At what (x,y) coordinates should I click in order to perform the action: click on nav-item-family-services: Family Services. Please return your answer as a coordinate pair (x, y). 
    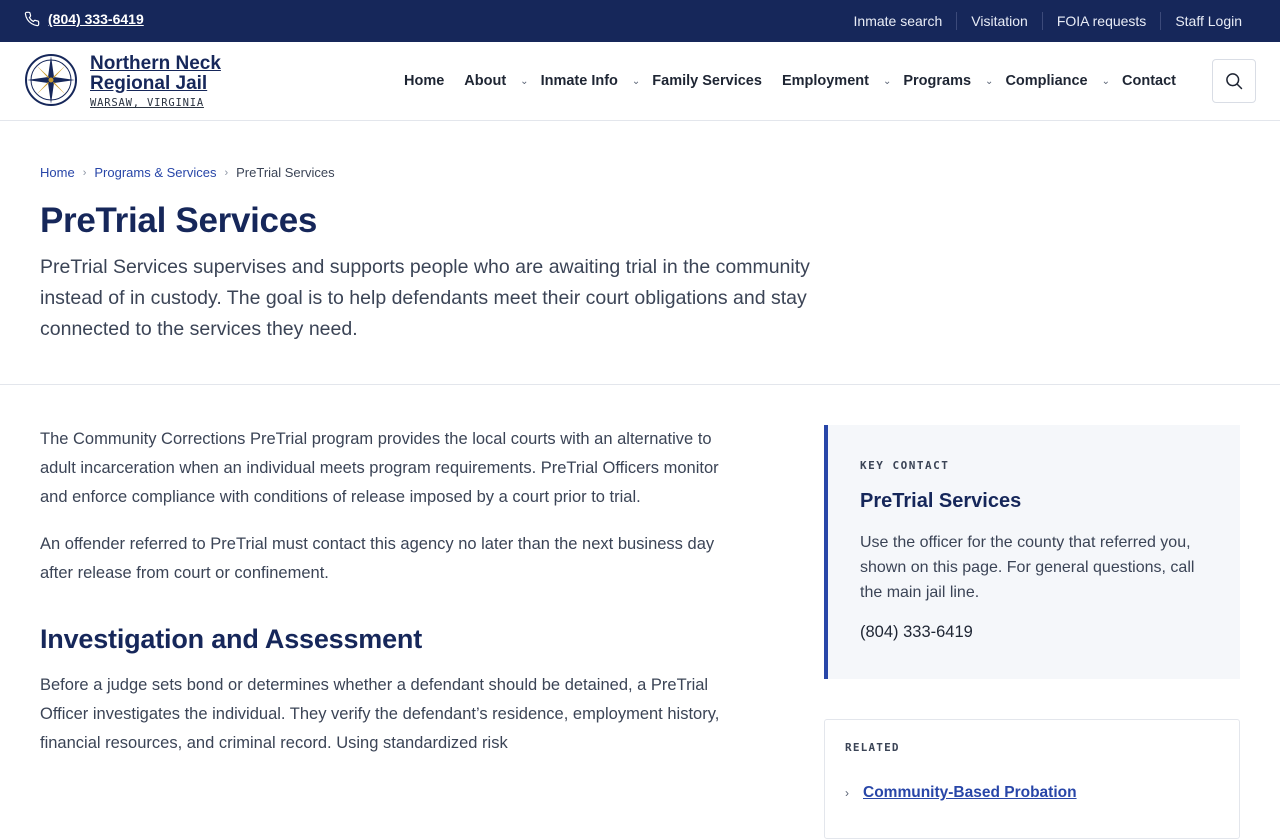
    Looking at the image, I should click on (707, 81).